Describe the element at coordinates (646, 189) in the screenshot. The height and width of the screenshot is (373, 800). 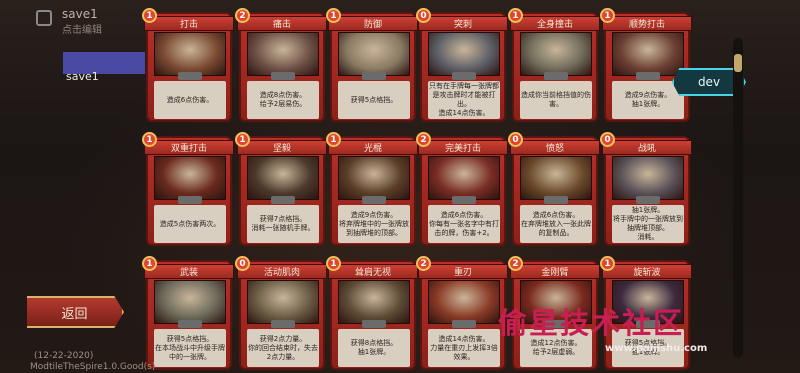
I see `card: 战吼 0 抽1张牌。 将手牌中的一张牌放到抽牌堆顶部。 消耗。` at that location.